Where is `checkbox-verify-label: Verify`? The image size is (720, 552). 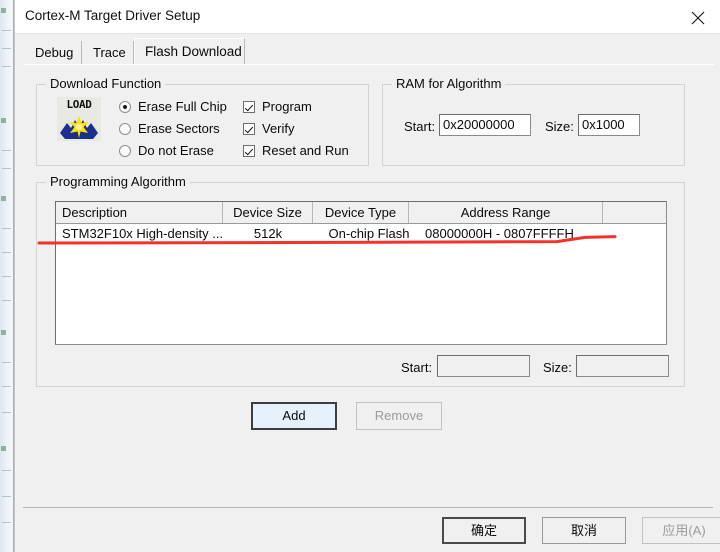 checkbox-verify-label: Verify is located at coordinates (278, 128).